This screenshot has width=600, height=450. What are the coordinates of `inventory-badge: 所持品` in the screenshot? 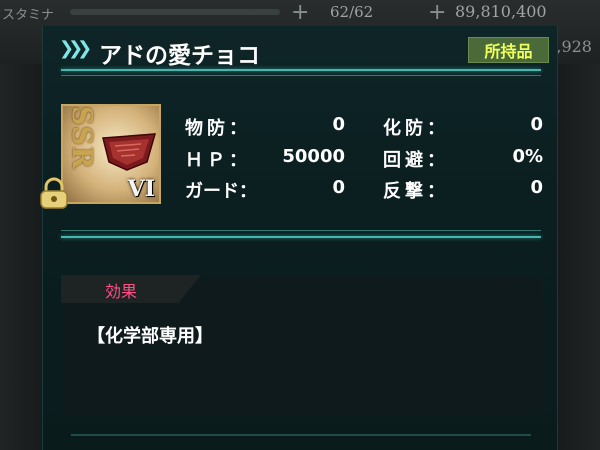 It's located at (508, 50).